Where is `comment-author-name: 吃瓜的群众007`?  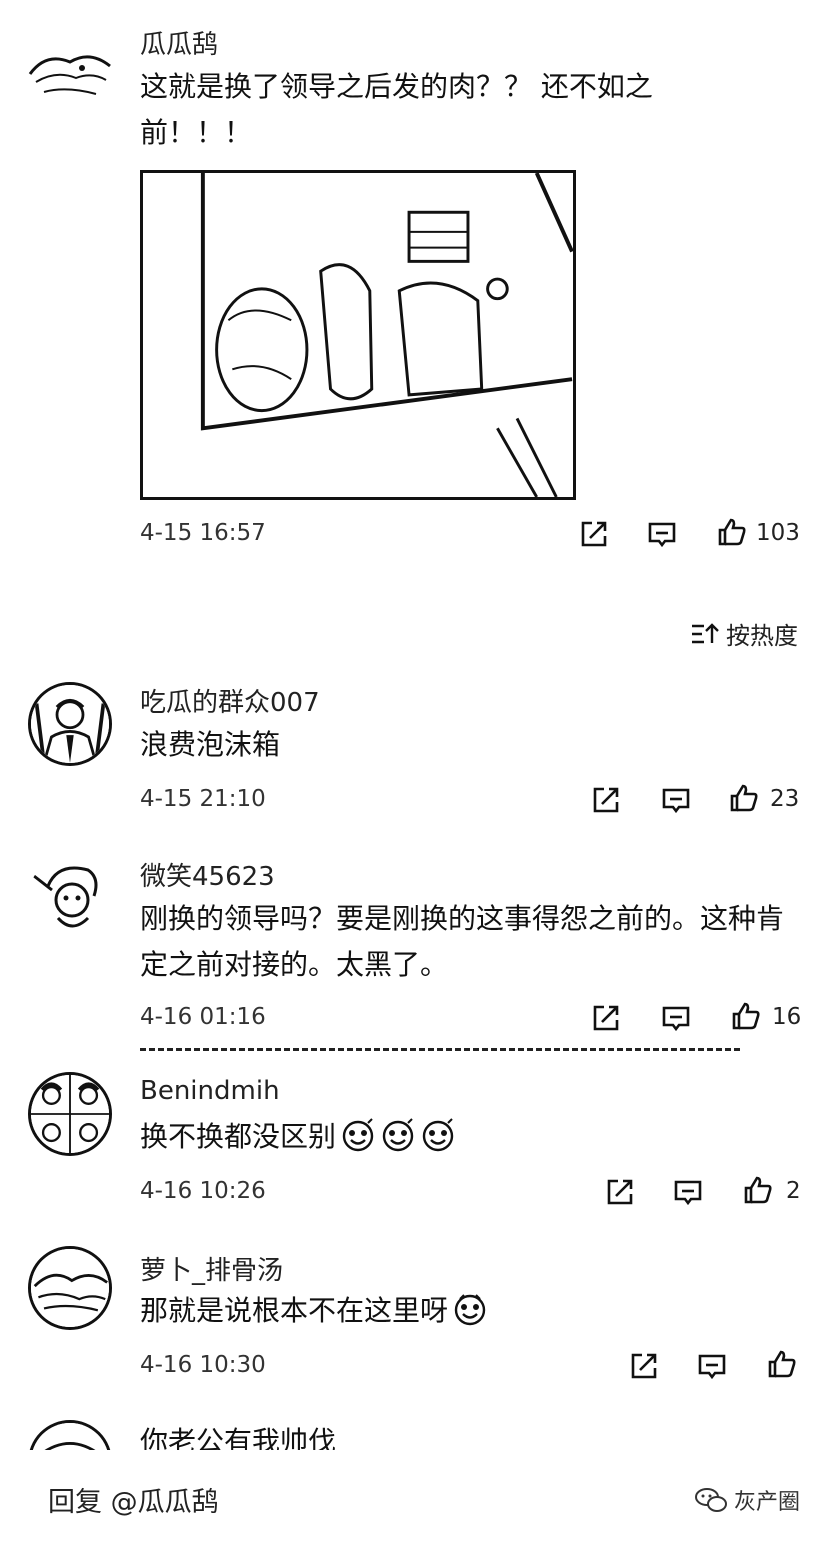 comment-author-name: 吃瓜的群众007 is located at coordinates (230, 700).